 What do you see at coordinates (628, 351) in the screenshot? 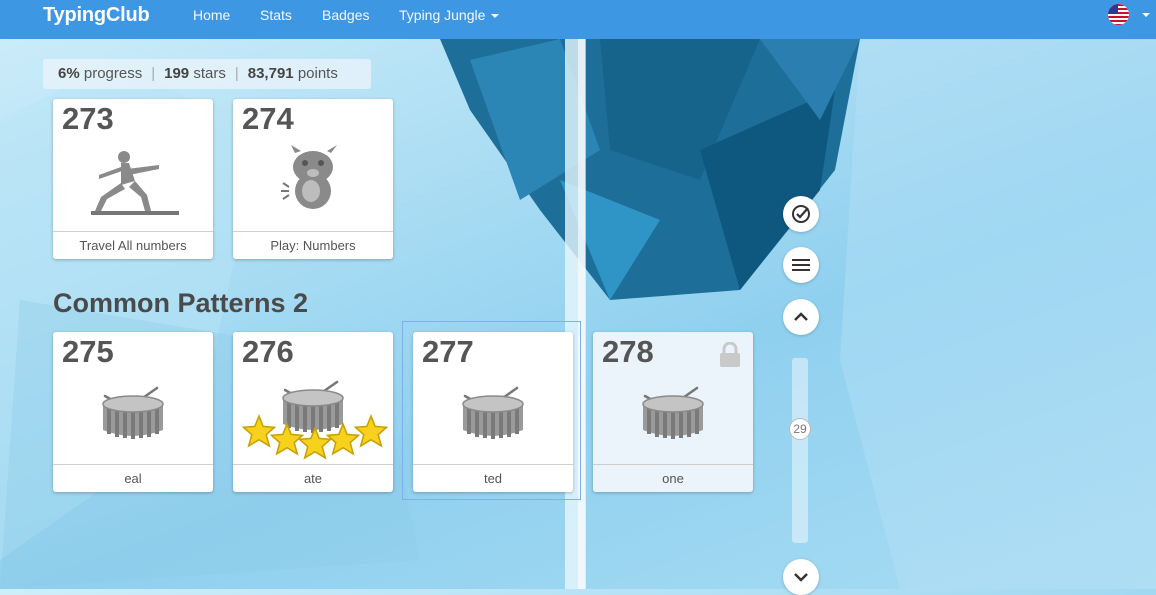
I see `lesson-number: 278` at bounding box center [628, 351].